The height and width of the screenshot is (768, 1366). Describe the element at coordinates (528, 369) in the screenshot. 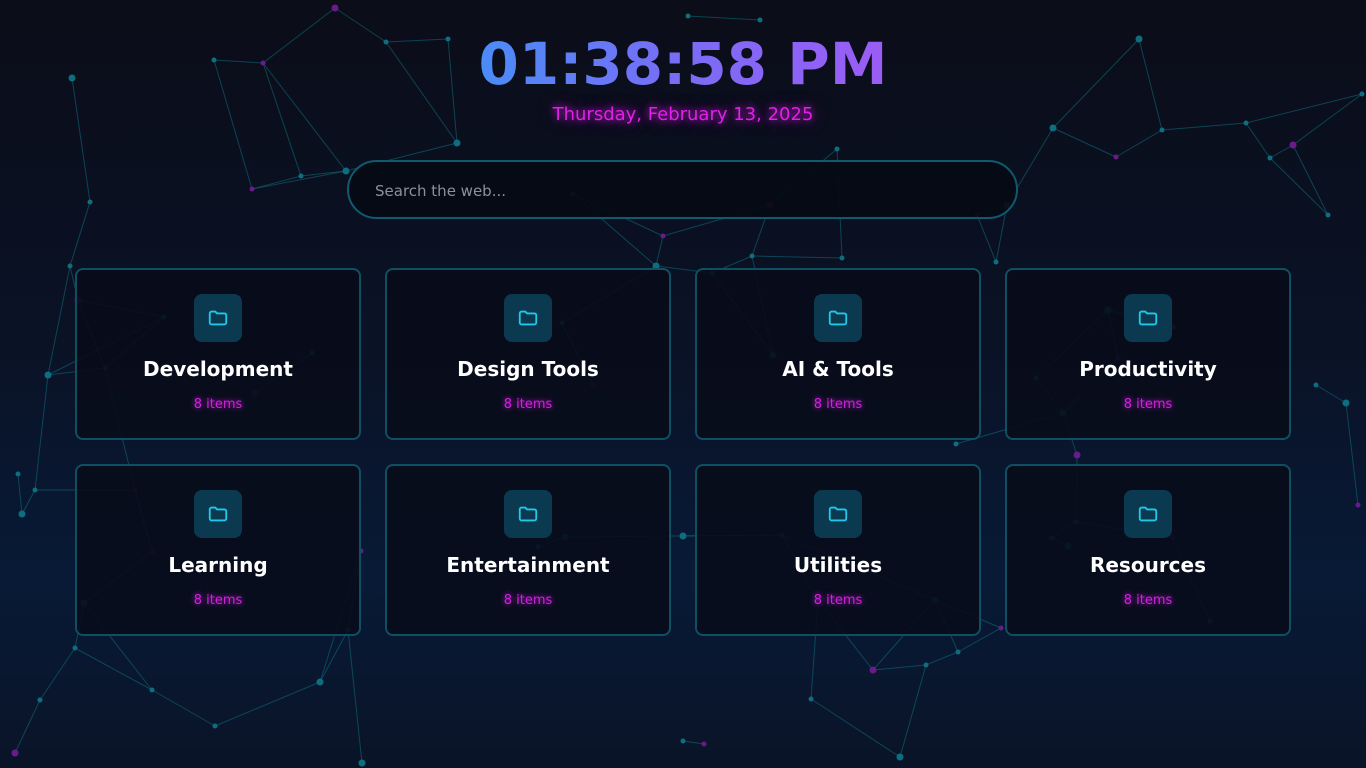

I see `category-title: Design Tools` at that location.